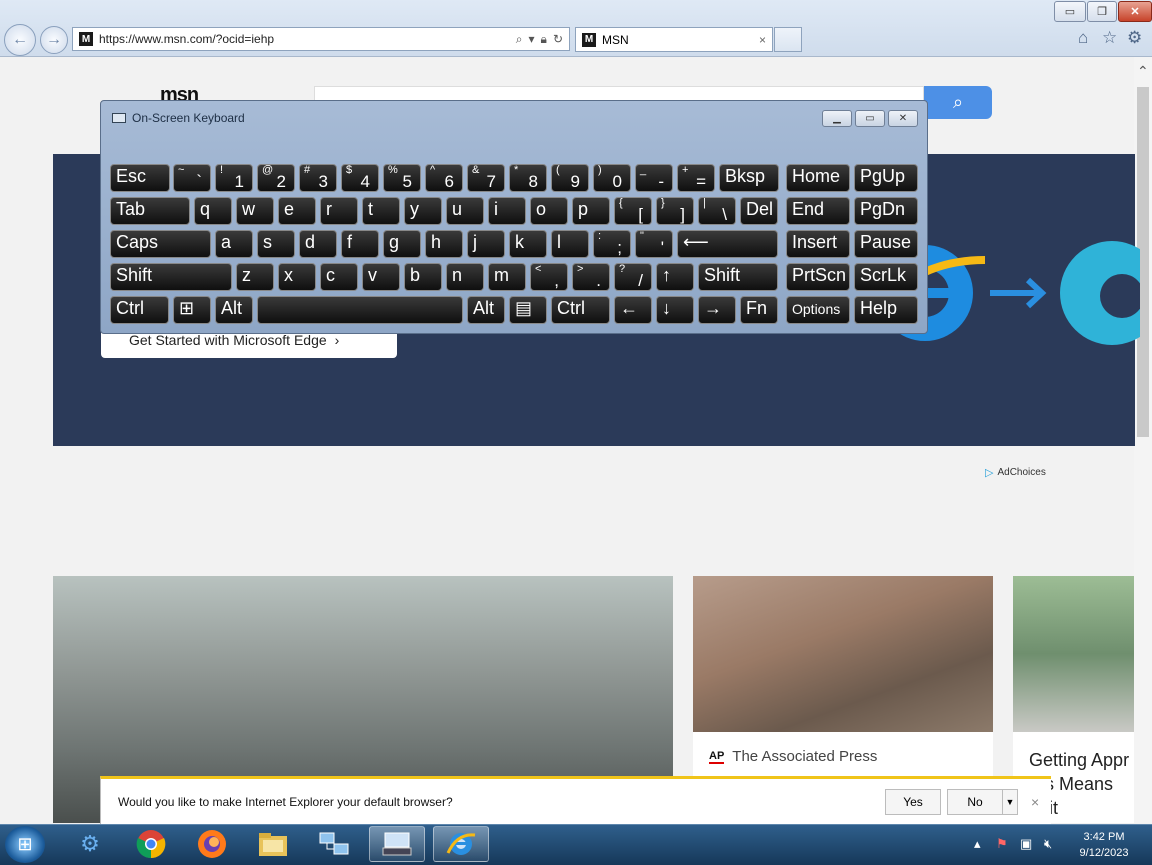  I want to click on osk-key-[: {[, so click(633, 211).